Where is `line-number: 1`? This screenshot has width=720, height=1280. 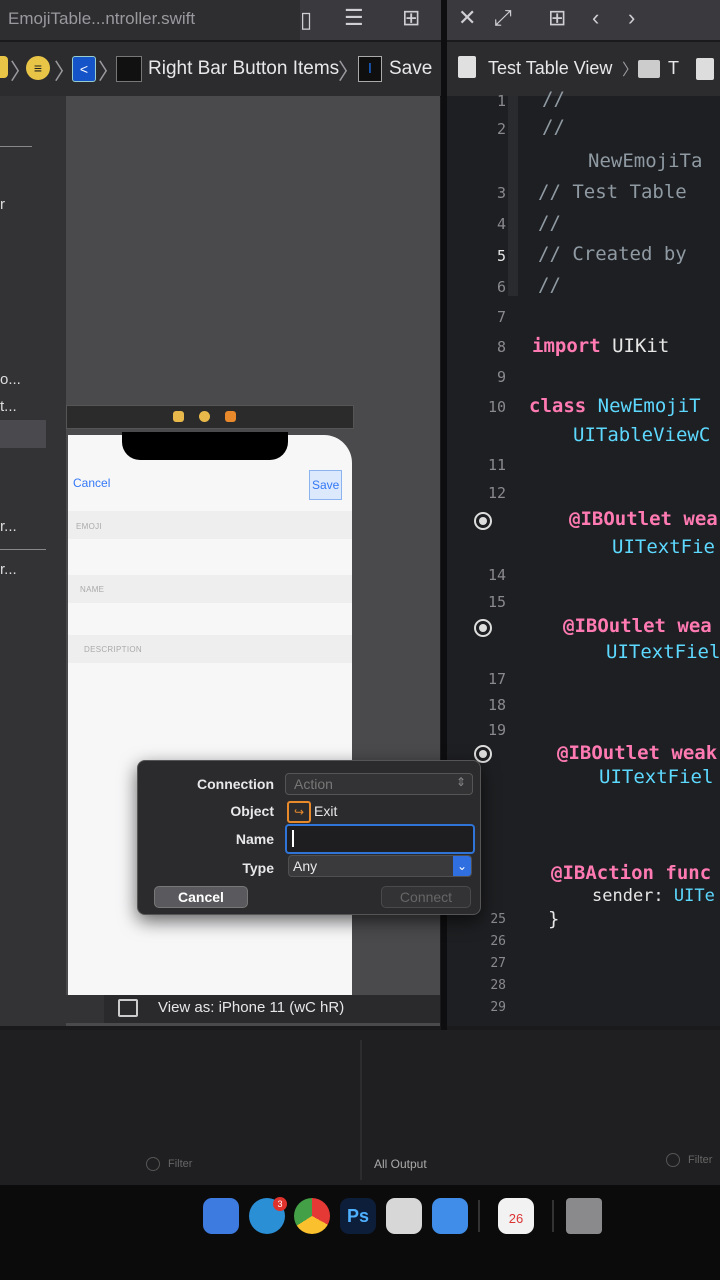 line-number: 1 is located at coordinates (501, 101).